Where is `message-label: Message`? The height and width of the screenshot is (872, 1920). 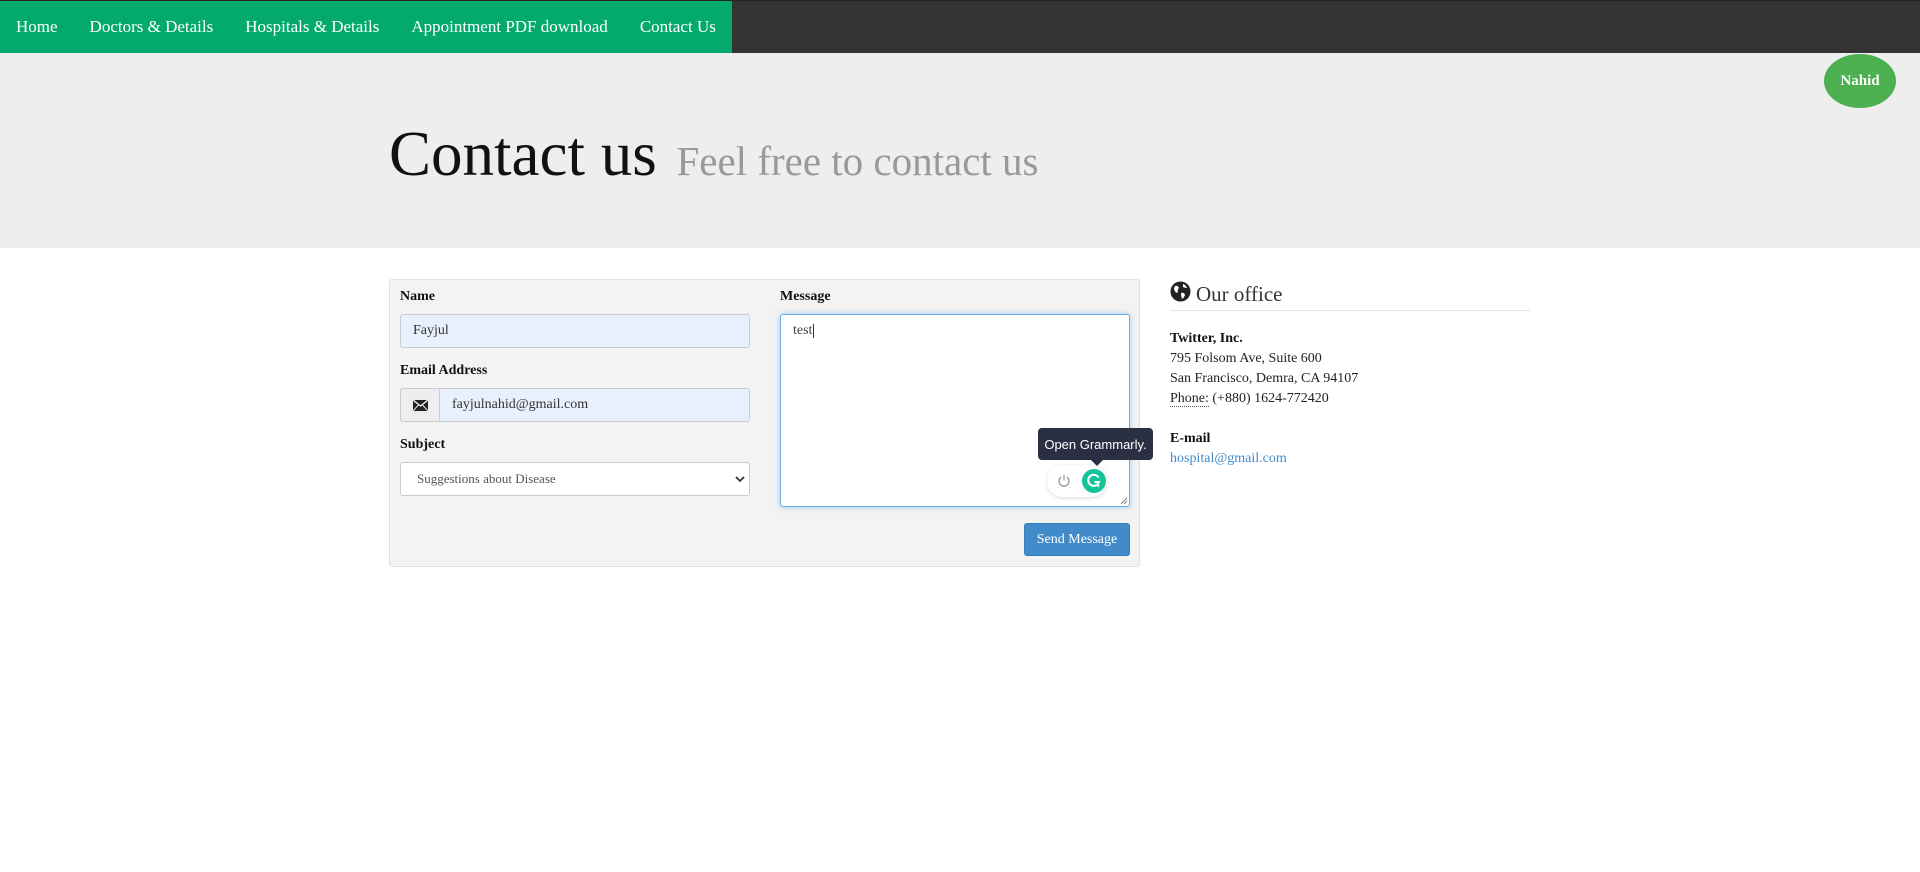 message-label: Message is located at coordinates (805, 296).